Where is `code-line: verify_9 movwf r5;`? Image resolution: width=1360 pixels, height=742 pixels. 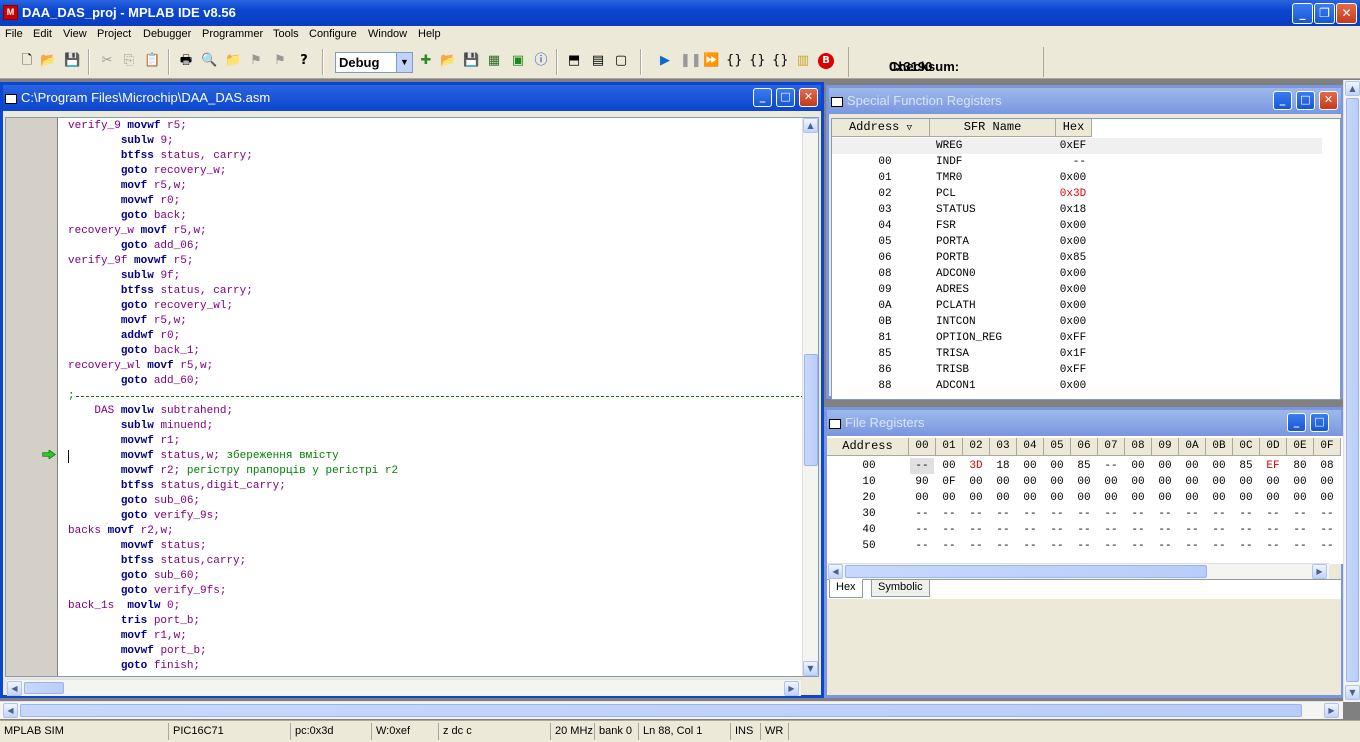
code-line: verify_9 movwf r5; is located at coordinates (438, 126).